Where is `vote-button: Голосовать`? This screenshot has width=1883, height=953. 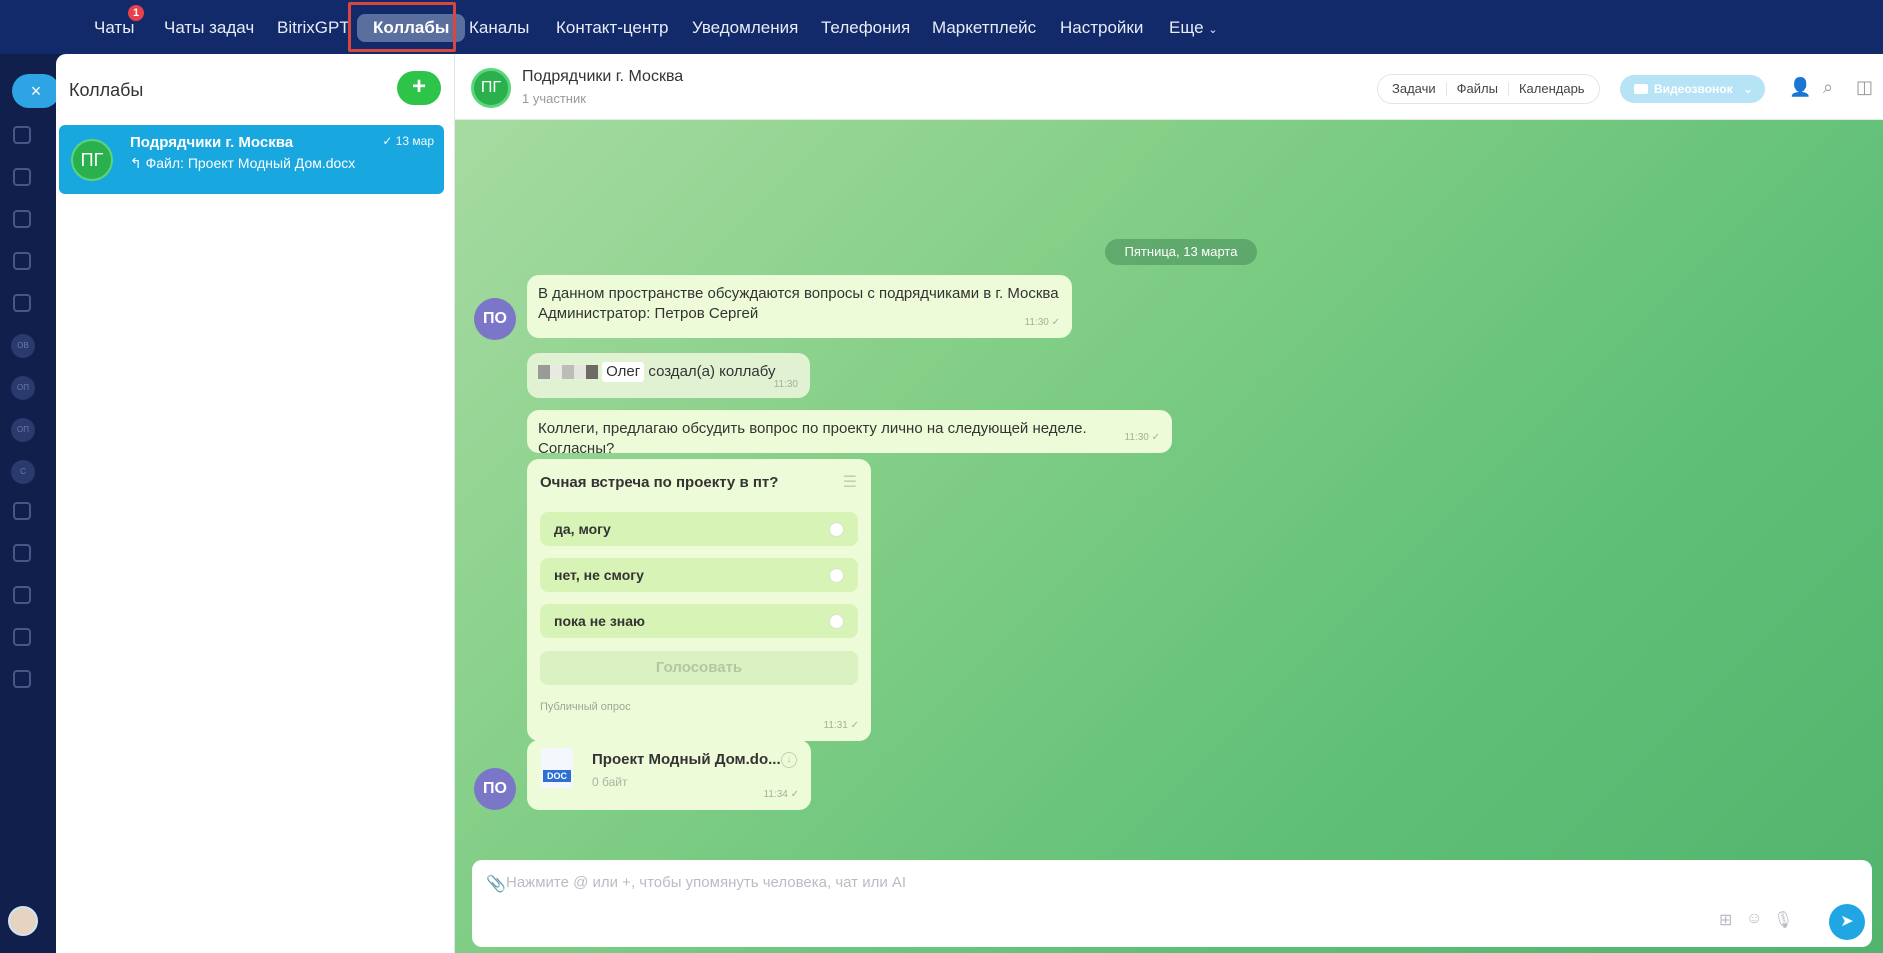 vote-button: Голосовать is located at coordinates (699, 668).